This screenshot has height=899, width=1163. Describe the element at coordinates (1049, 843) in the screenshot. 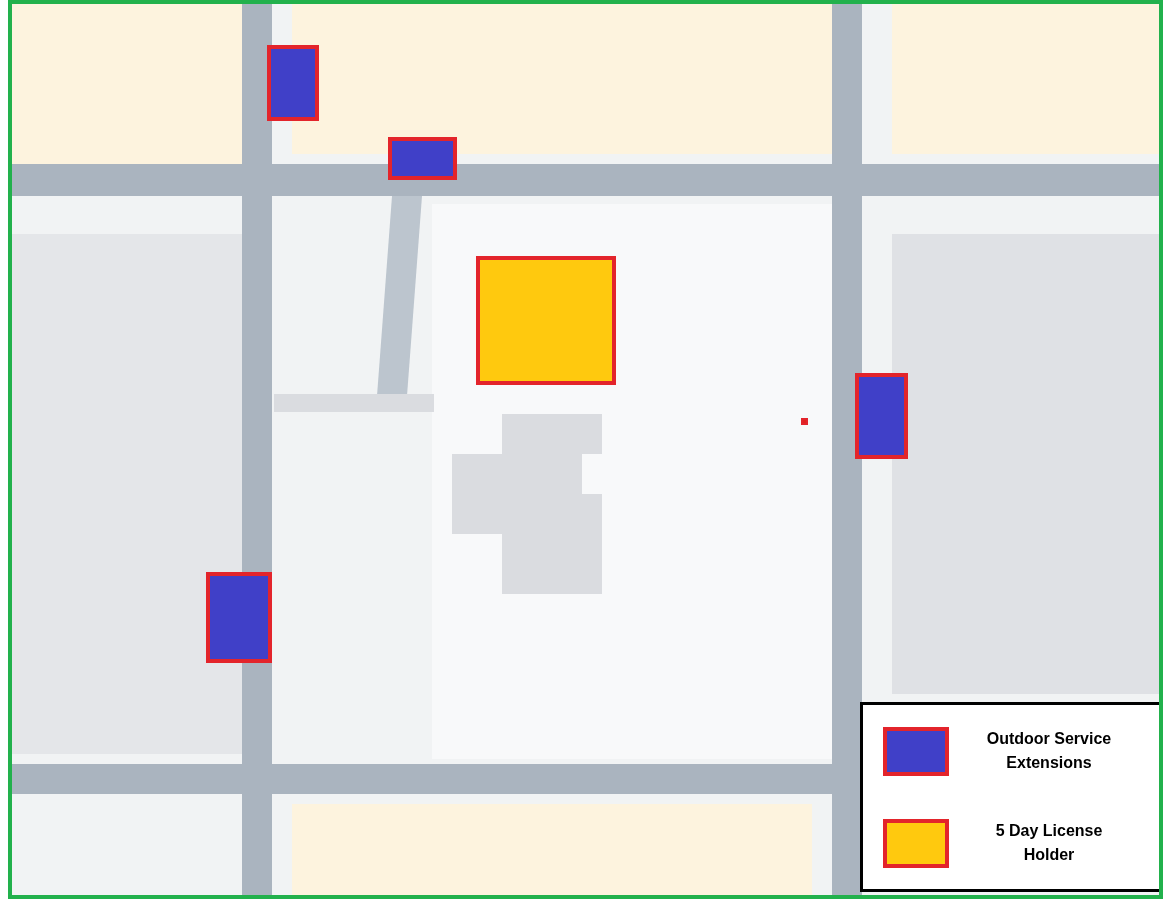

I see `legend-label: 5 Day License Holder` at that location.